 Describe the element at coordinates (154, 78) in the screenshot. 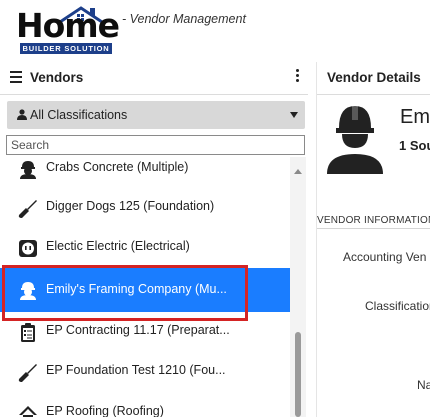

I see `vendors-panel-header: Vendors` at that location.